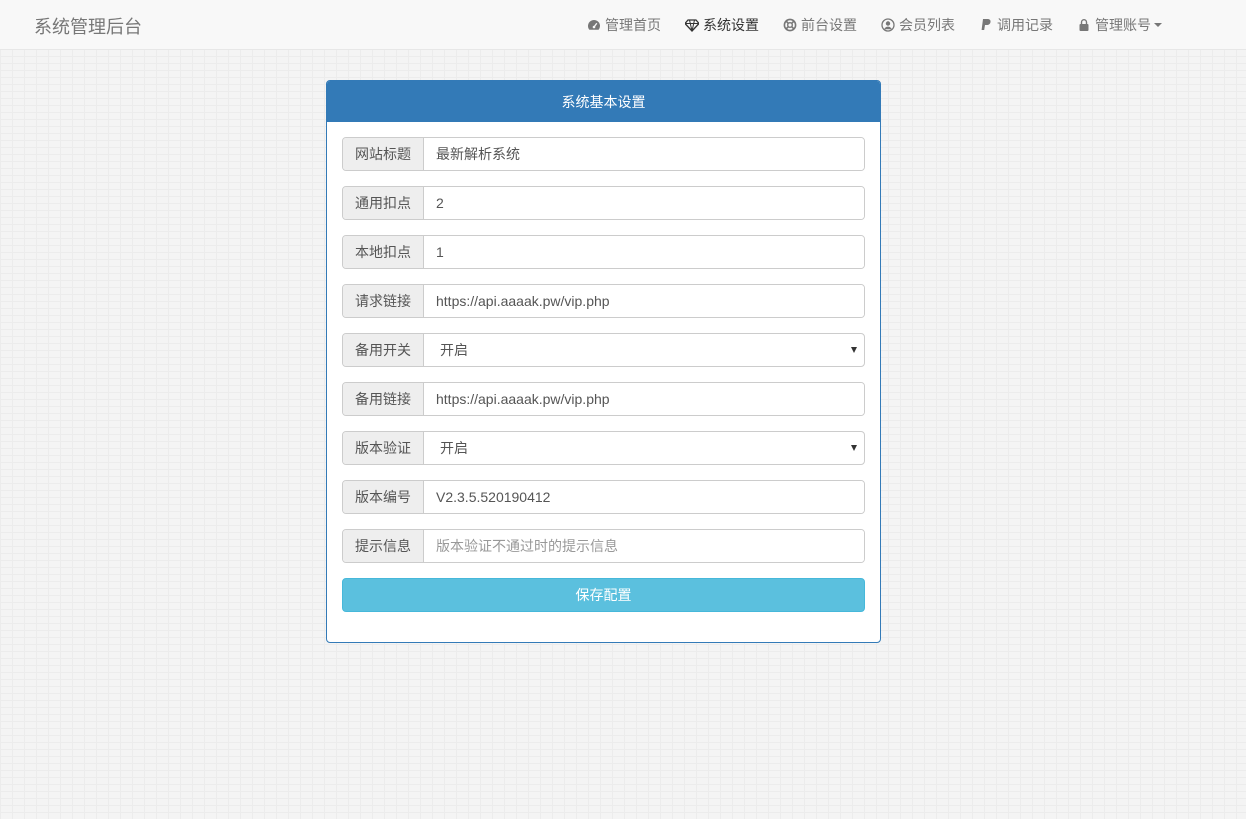 The width and height of the screenshot is (1246, 819). I want to click on site-title-group: 网站标题, so click(603, 154).